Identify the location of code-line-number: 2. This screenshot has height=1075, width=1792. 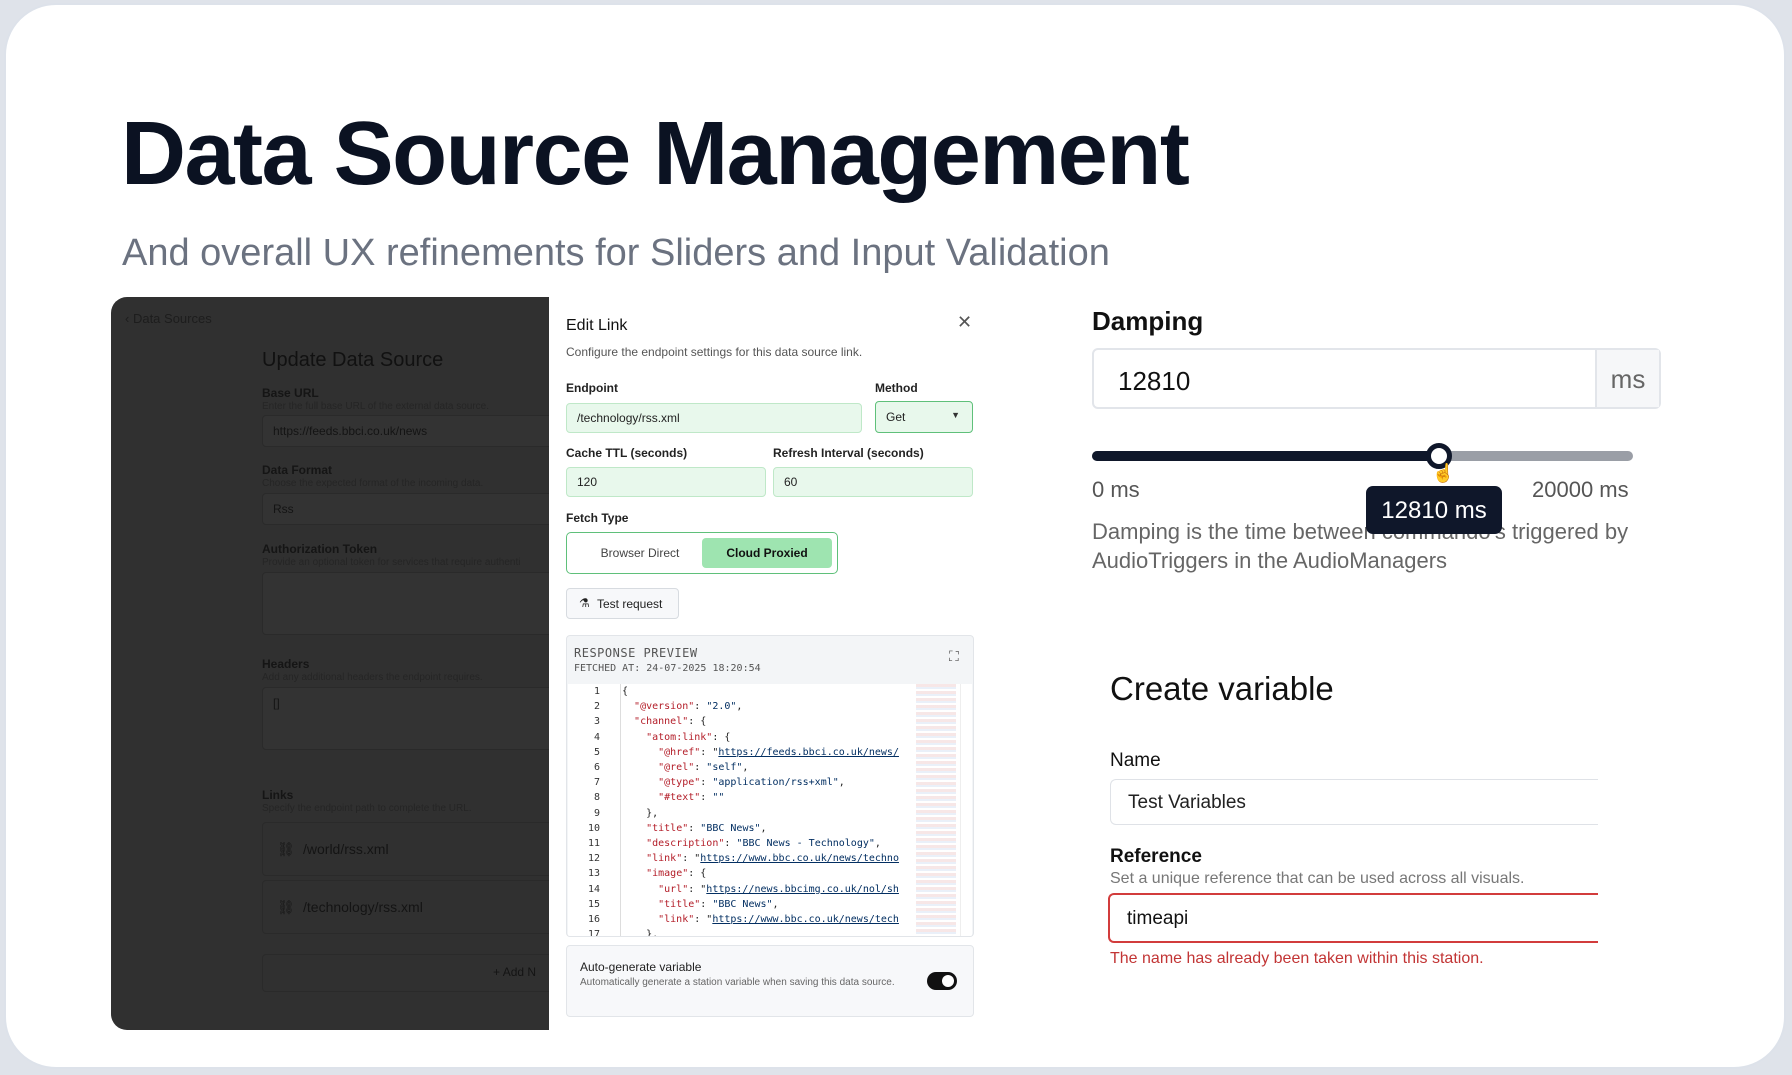
(596, 707).